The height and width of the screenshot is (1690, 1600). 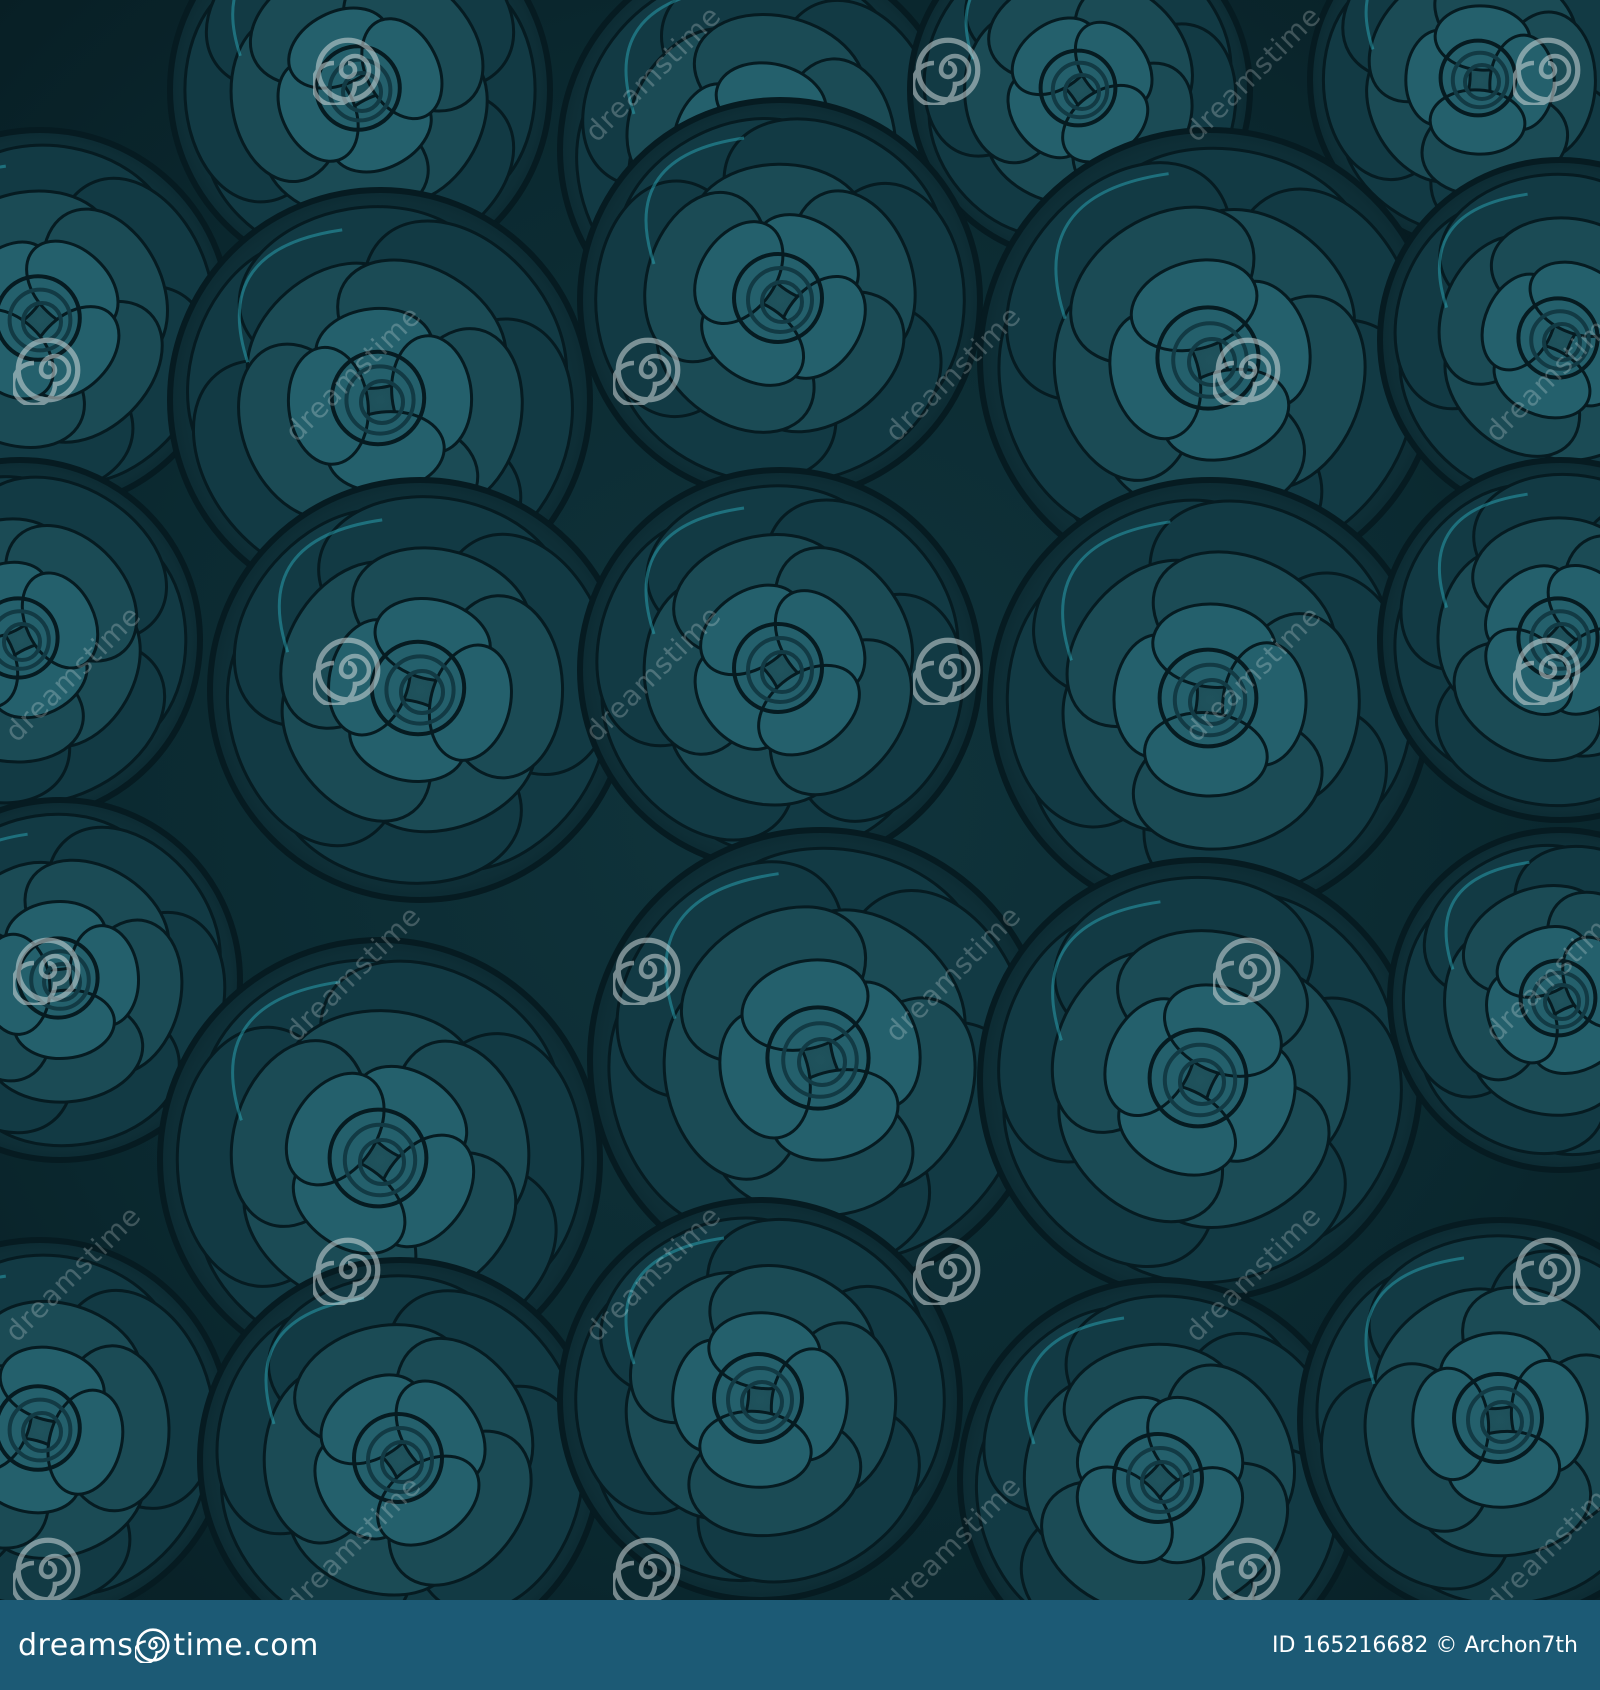 I want to click on image-credit: ID 165216682 © Archon7th, so click(x=1424, y=1645).